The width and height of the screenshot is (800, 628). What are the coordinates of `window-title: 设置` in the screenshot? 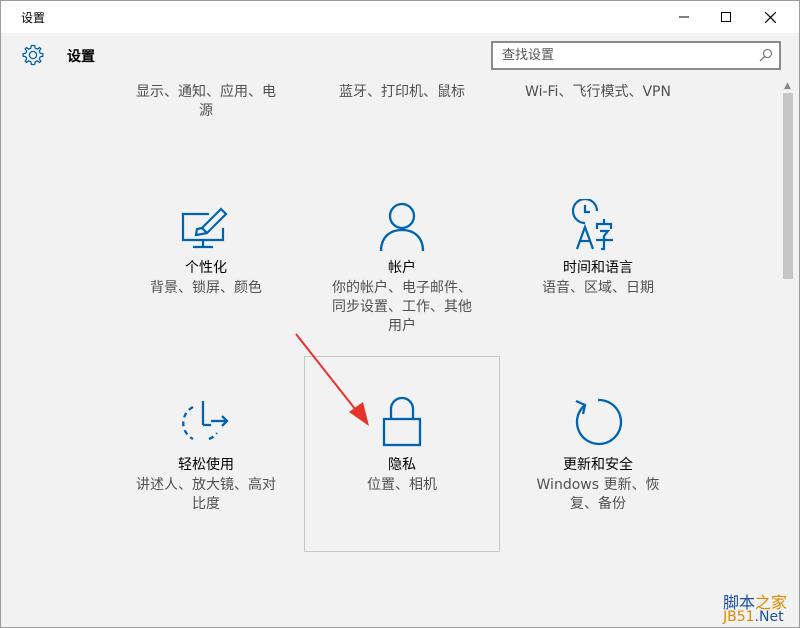 It's located at (33, 18).